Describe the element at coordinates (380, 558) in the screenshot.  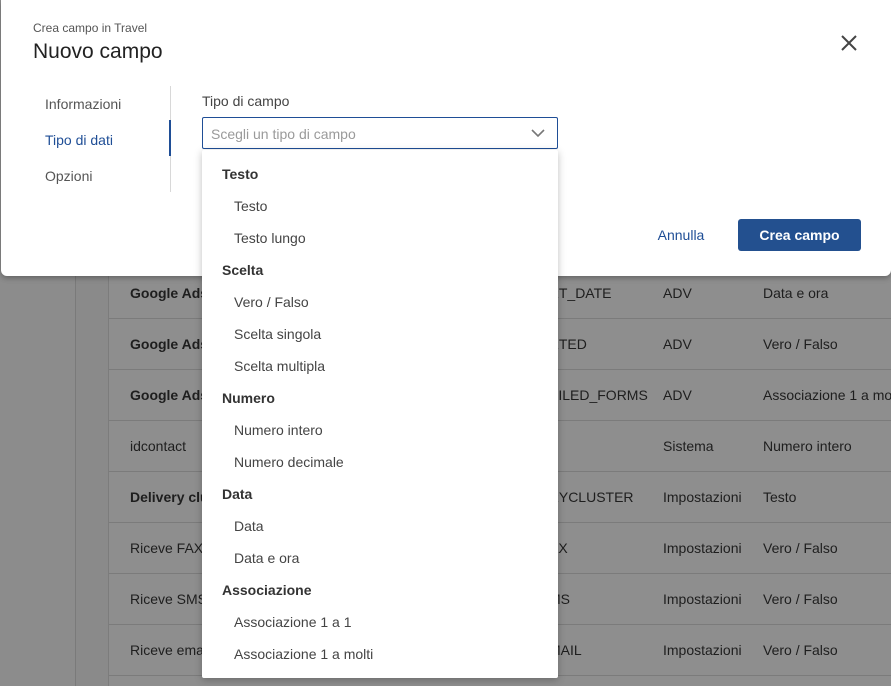
I see `dropdown-option: Data e ora` at that location.